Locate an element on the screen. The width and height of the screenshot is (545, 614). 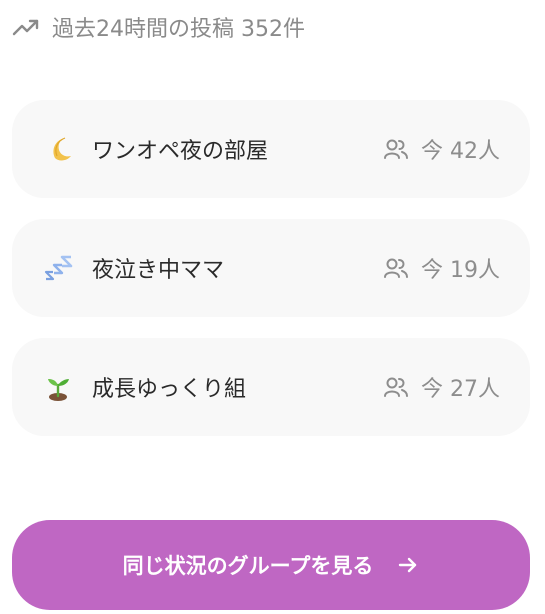
member-count: 今 27人 is located at coordinates (460, 389).